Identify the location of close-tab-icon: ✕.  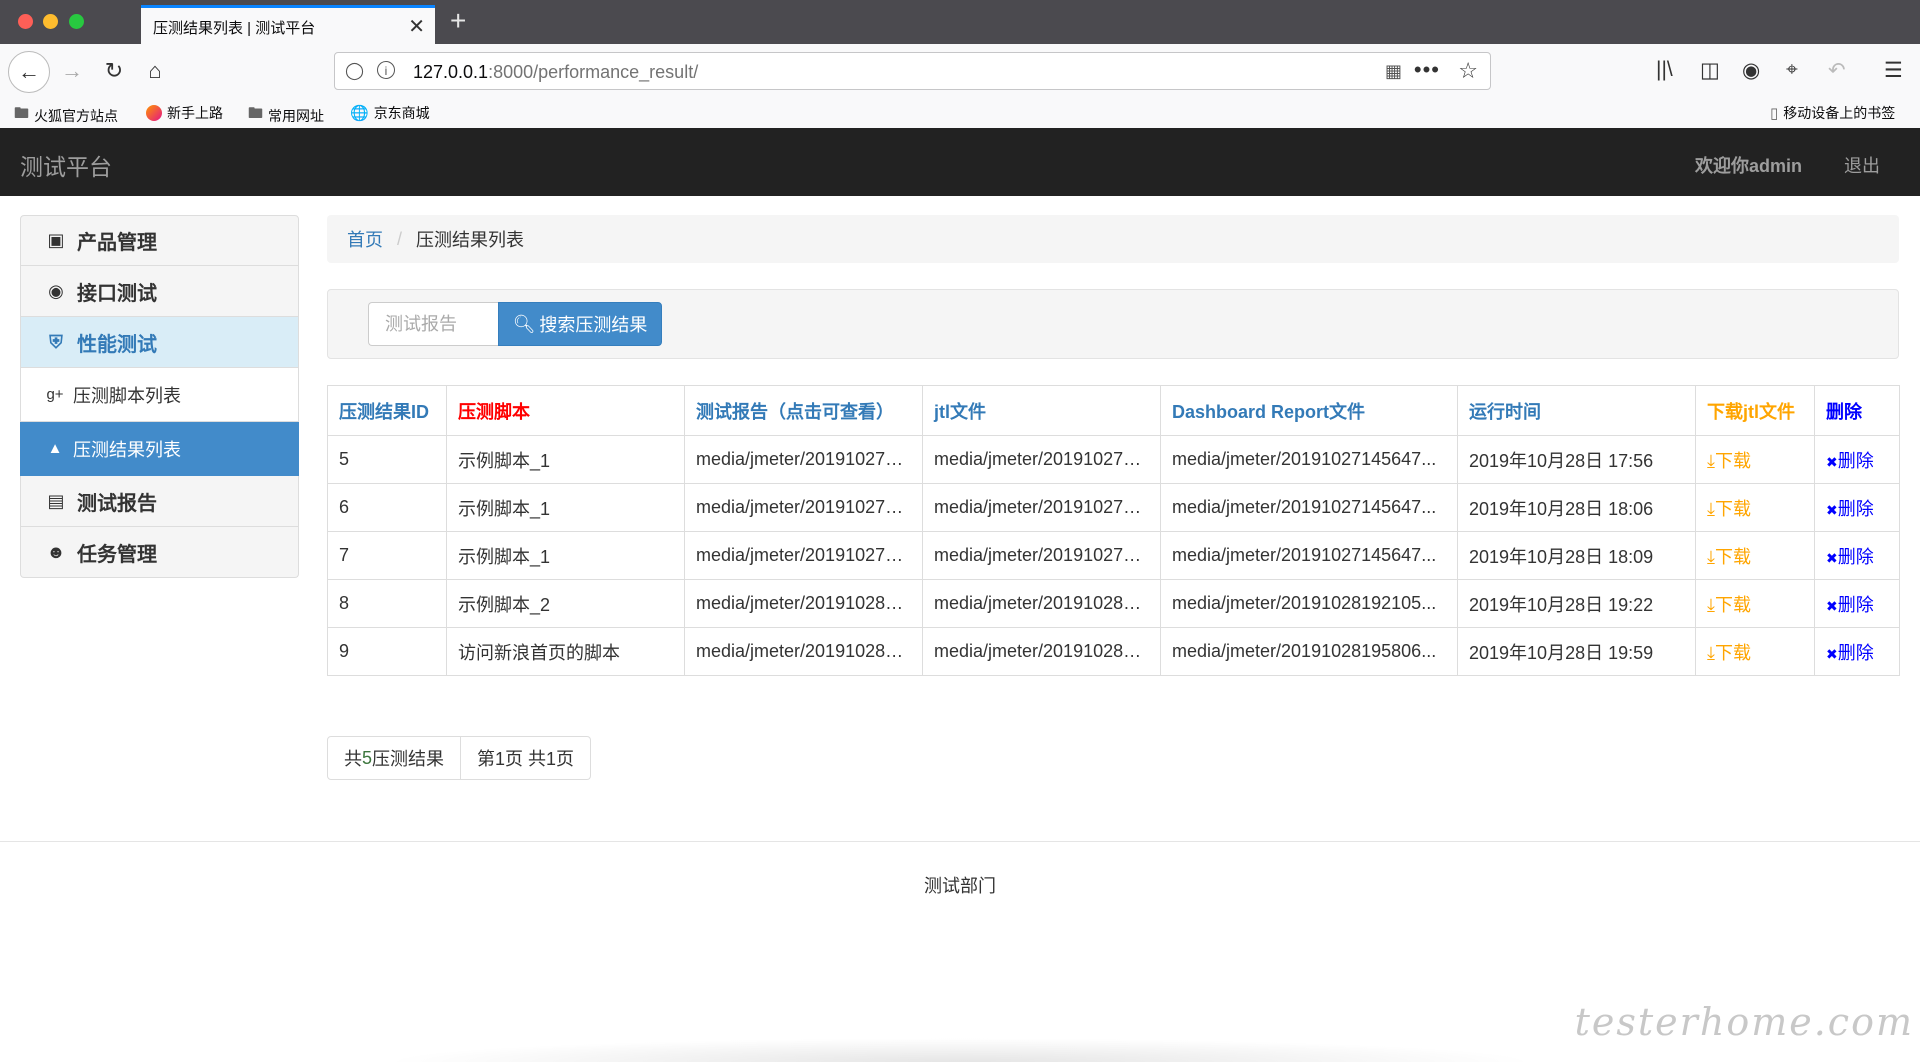
(416, 26).